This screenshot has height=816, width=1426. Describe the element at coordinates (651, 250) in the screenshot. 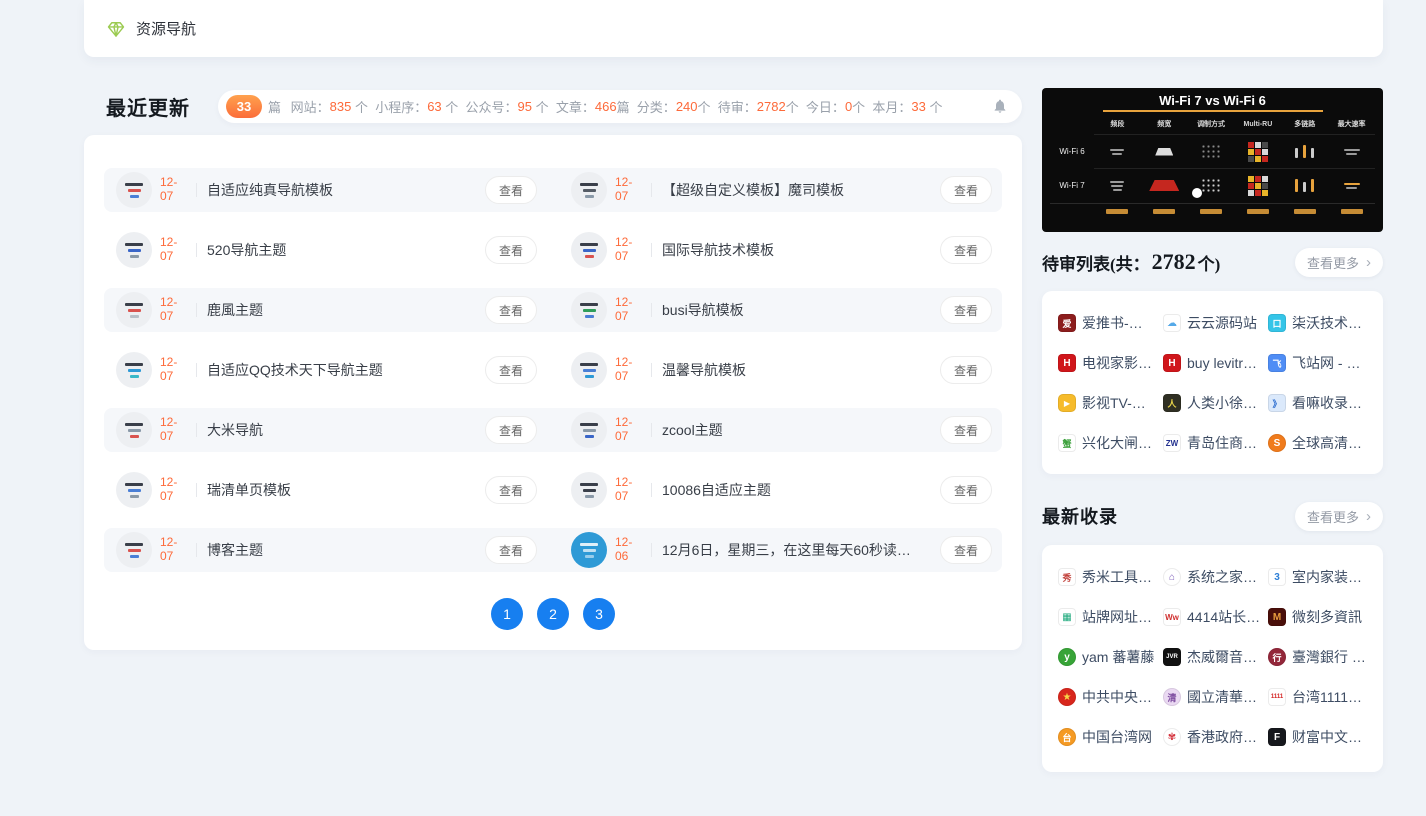

I see `divider` at that location.